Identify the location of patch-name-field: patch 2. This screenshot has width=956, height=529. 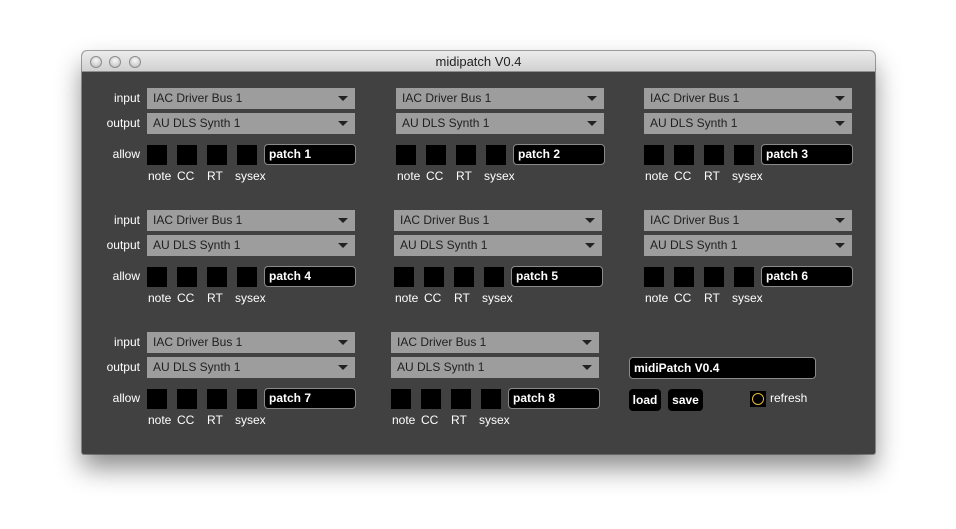
(559, 154).